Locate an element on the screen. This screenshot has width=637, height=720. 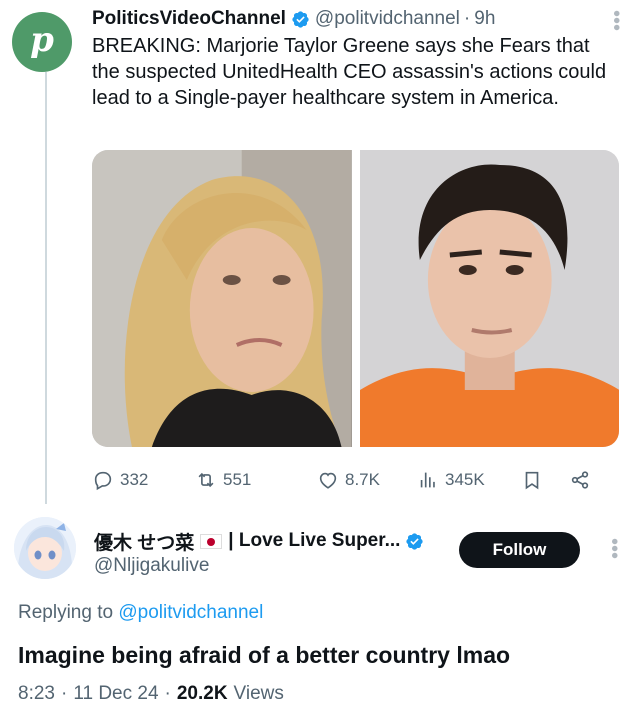
reply-meta: 8:23 · 11 Dec 24 · 20.2K Views is located at coordinates (151, 694).